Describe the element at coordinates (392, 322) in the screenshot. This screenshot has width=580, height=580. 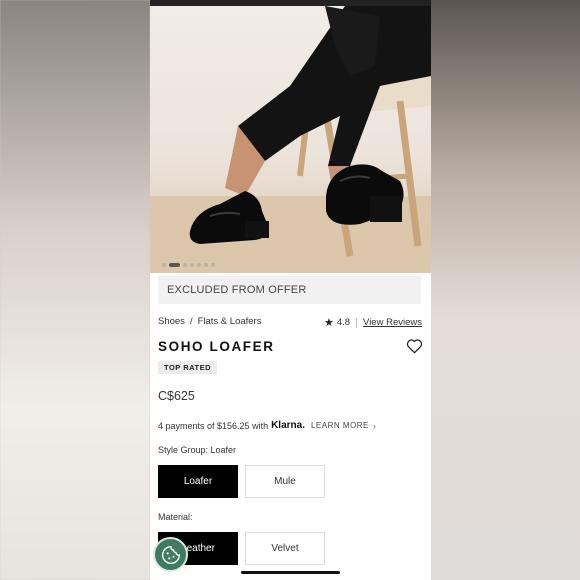
I see `view-reviews-link: View Reviews` at that location.